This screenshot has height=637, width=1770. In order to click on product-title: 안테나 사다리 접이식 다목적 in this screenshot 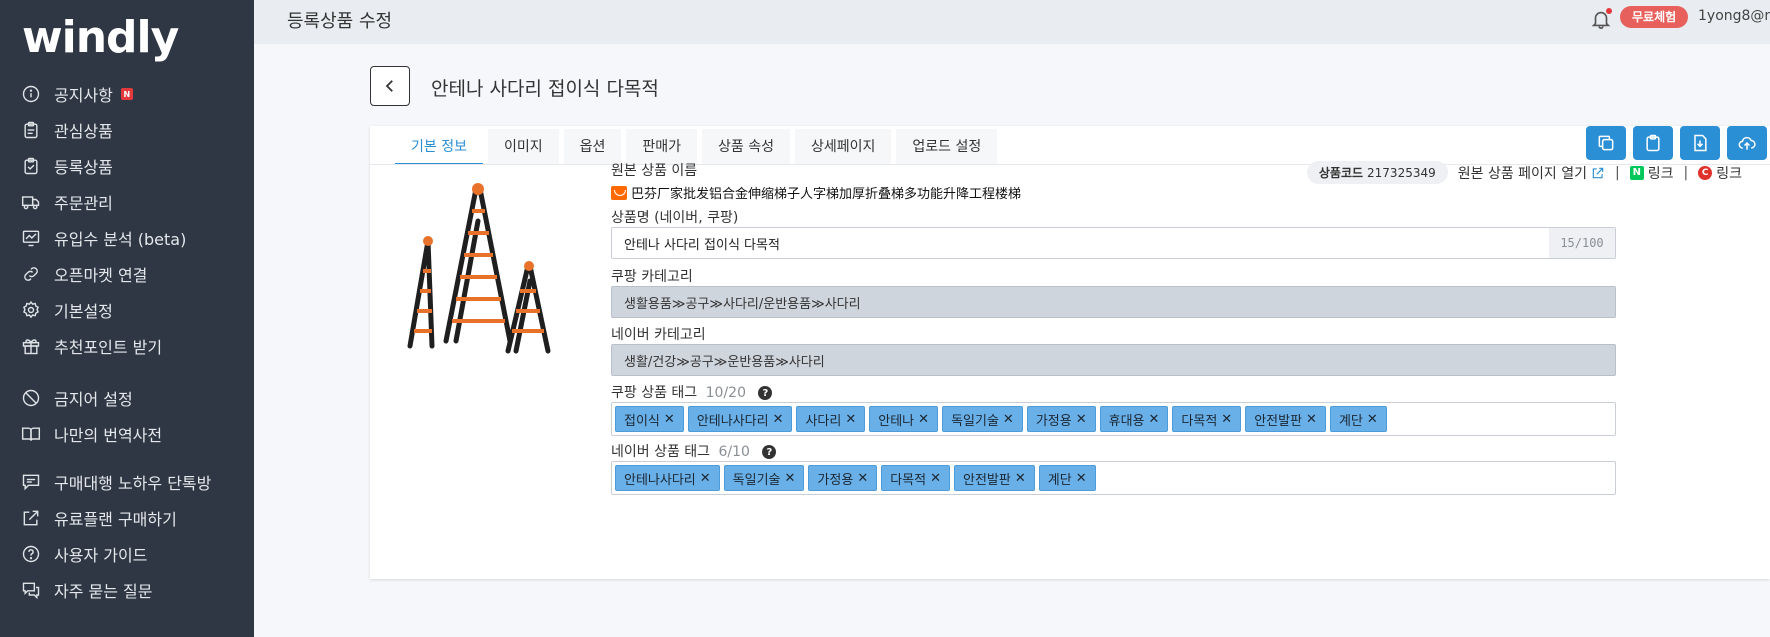, I will do `click(545, 89)`.